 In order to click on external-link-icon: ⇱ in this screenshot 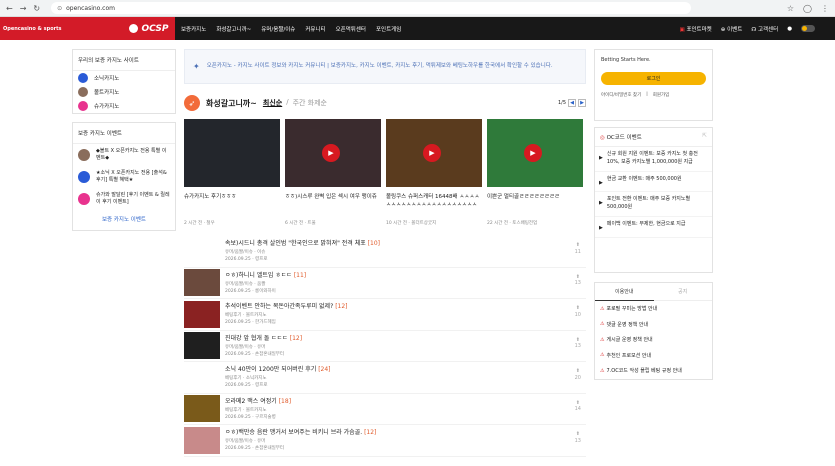, I will do `click(704, 137)`.